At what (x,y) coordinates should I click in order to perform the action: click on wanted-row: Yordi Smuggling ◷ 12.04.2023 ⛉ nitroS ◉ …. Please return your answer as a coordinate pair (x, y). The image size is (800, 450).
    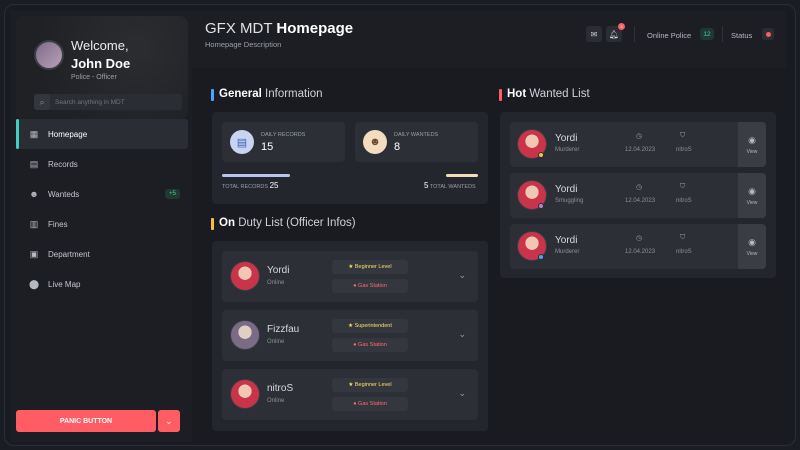
    Looking at the image, I should click on (638, 195).